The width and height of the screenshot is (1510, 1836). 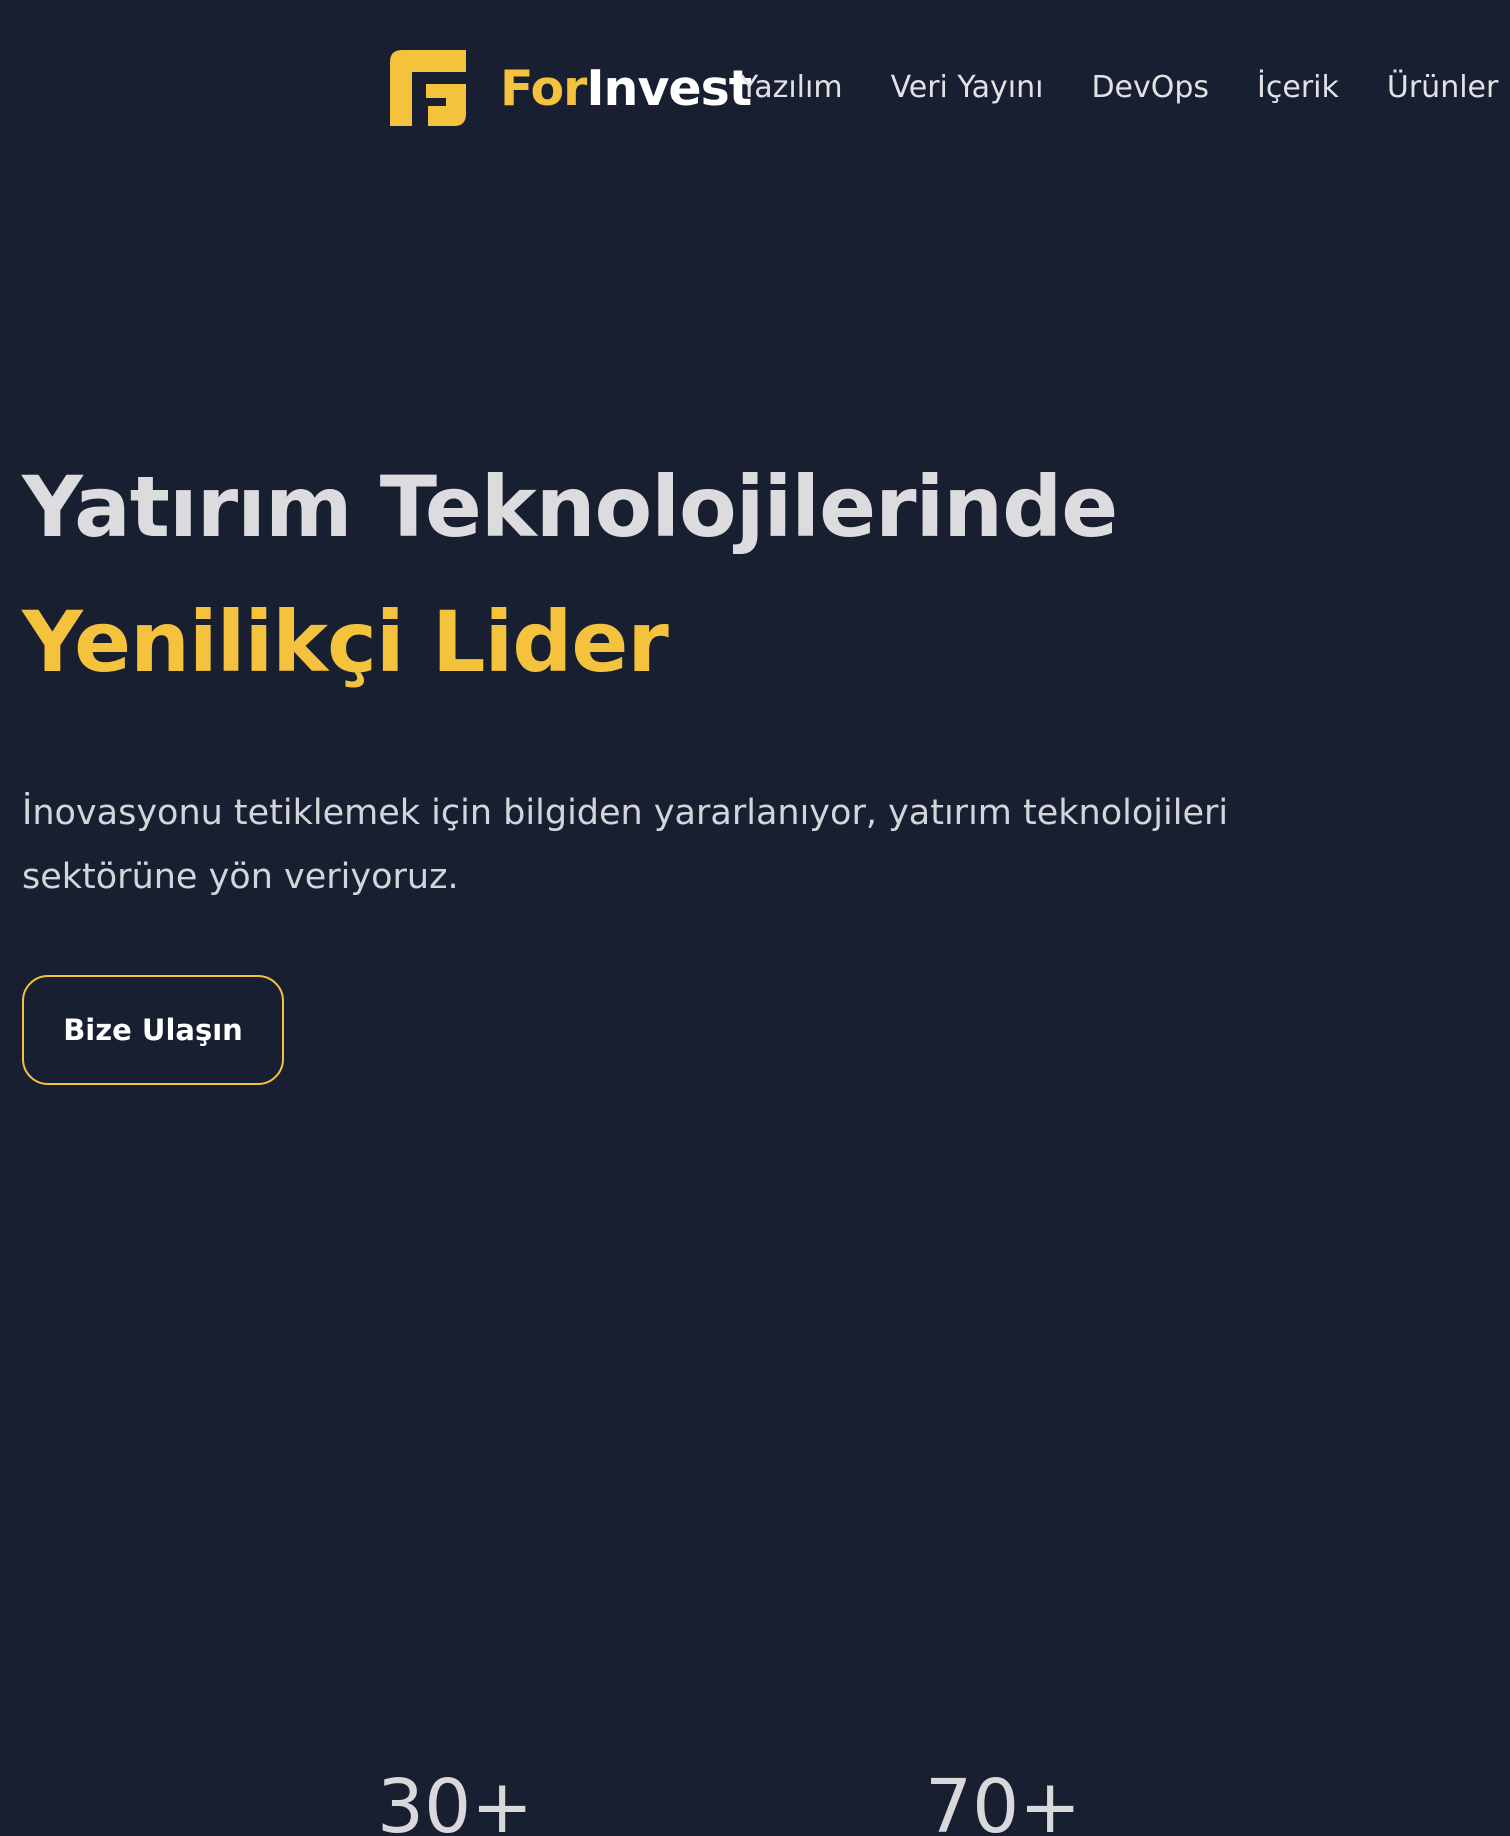 What do you see at coordinates (1298, 88) in the screenshot?
I see `nav-item-icerik: İçerik` at bounding box center [1298, 88].